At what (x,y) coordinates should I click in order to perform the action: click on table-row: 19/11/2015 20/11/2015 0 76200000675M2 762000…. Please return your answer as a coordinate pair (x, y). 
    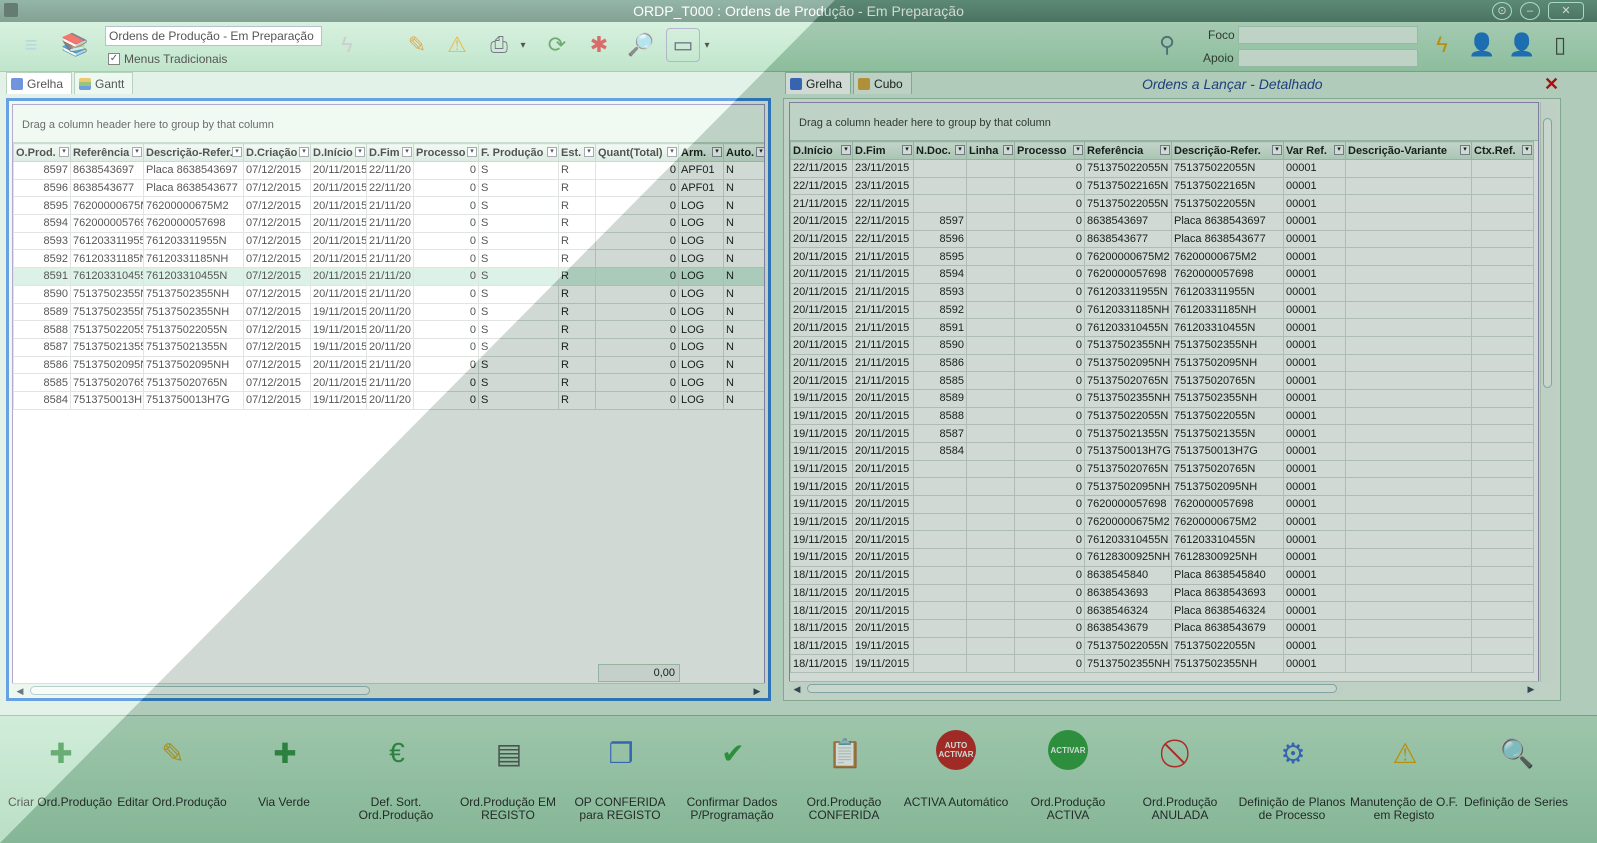
    Looking at the image, I should click on (1162, 522).